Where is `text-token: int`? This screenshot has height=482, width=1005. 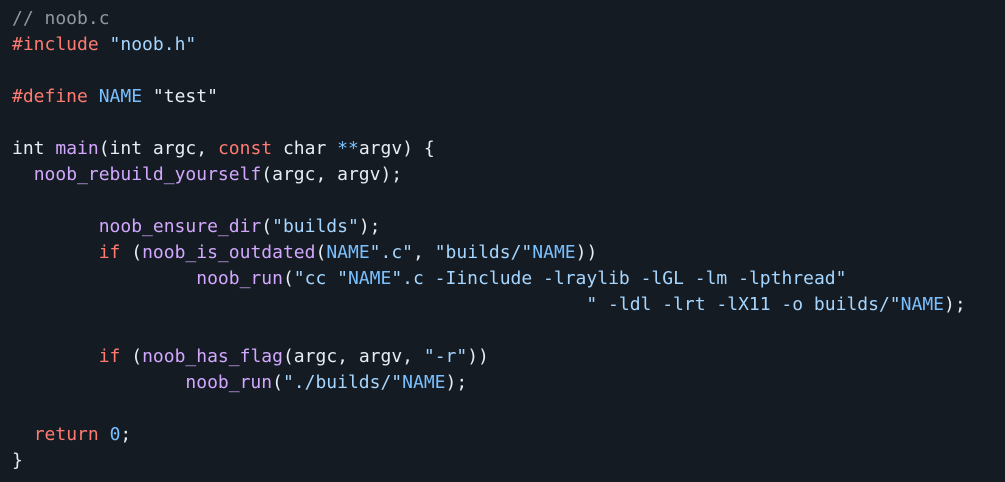
text-token: int is located at coordinates (34, 148).